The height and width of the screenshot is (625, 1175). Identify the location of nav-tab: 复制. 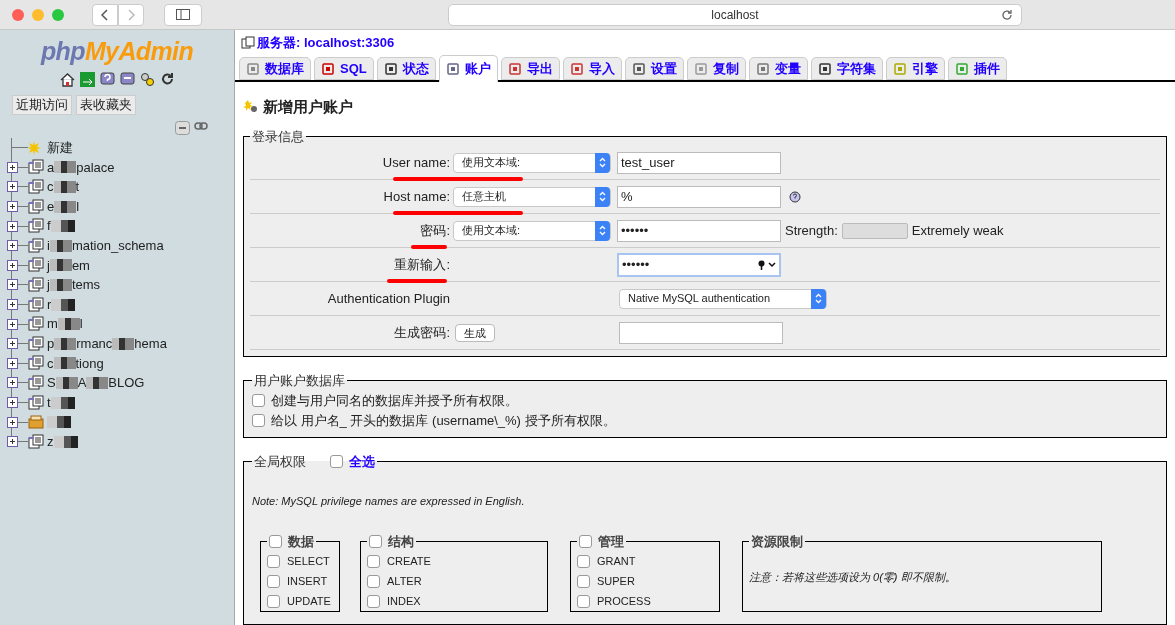
(716, 68).